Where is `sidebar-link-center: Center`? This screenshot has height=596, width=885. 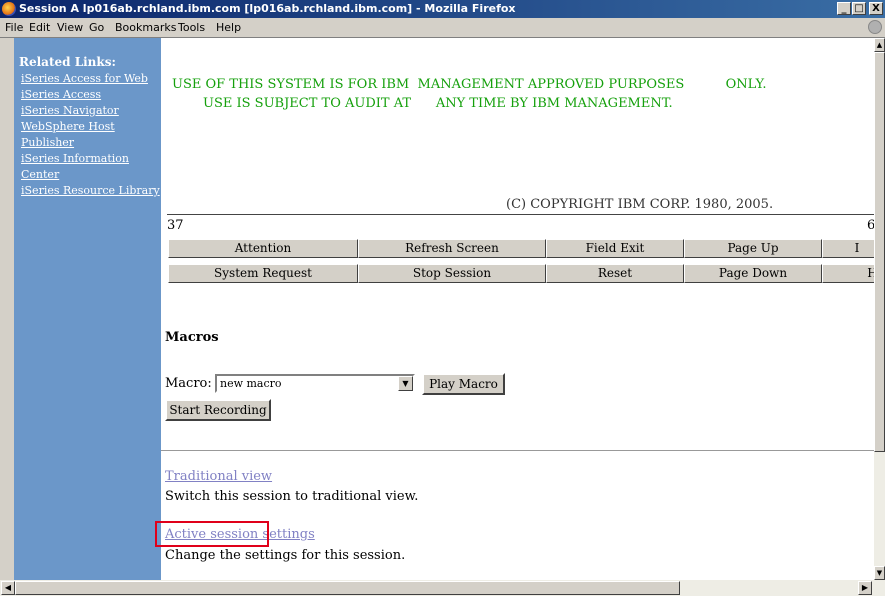 sidebar-link-center: Center is located at coordinates (40, 174).